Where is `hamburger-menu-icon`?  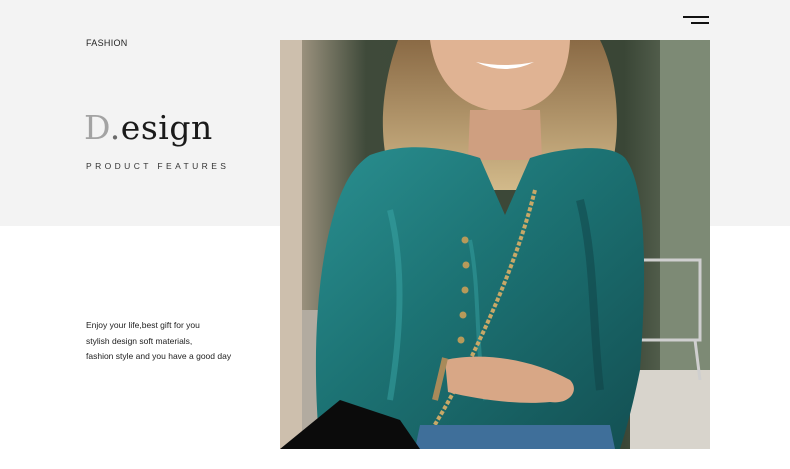
hamburger-menu-icon is located at coordinates (696, 21).